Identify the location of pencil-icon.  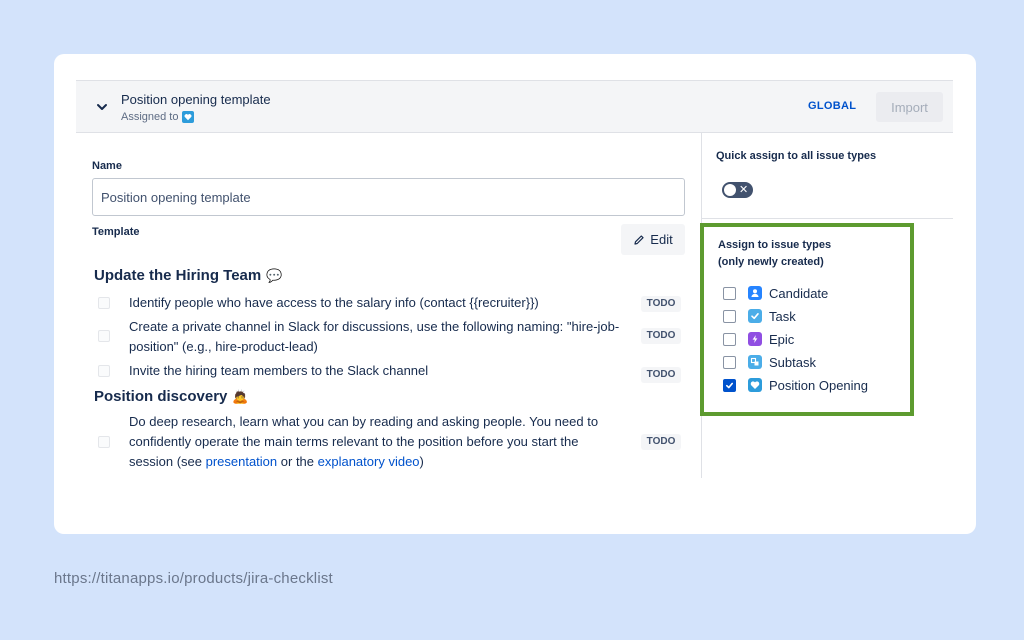
(639, 239).